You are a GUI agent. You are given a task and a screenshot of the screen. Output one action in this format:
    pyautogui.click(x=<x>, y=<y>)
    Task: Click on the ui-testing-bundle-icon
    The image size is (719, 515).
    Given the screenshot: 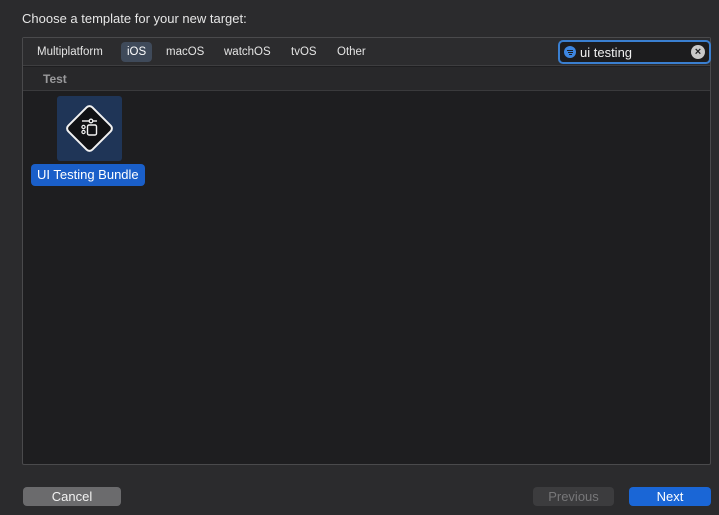 What is the action you would take?
    pyautogui.click(x=89, y=128)
    